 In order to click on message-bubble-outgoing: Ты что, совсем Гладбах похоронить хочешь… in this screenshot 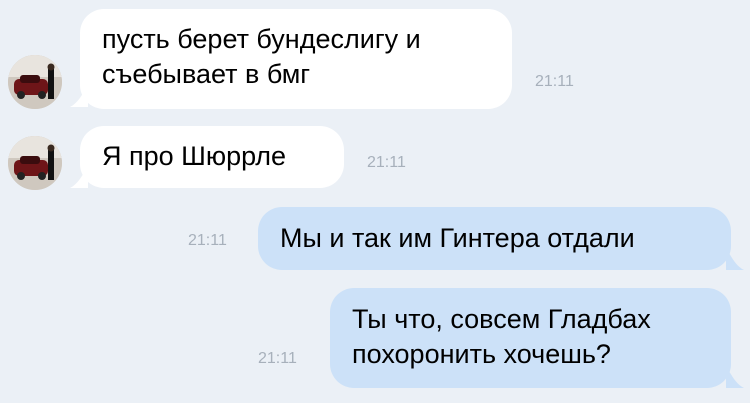, I will do `click(530, 338)`.